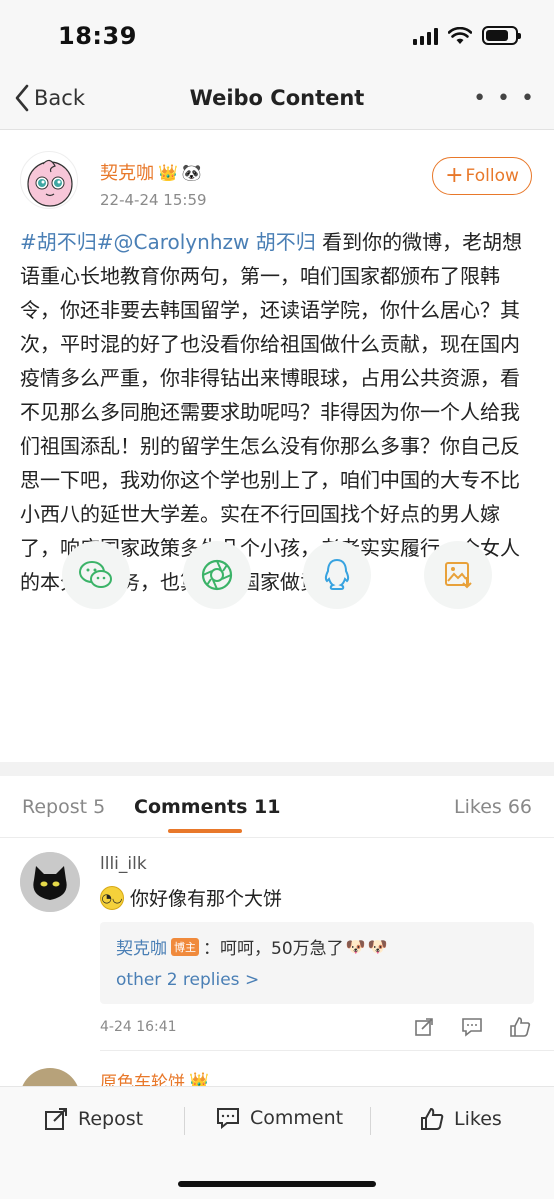  Describe the element at coordinates (385, 1118) in the screenshot. I see `comment-button: Comment` at that location.